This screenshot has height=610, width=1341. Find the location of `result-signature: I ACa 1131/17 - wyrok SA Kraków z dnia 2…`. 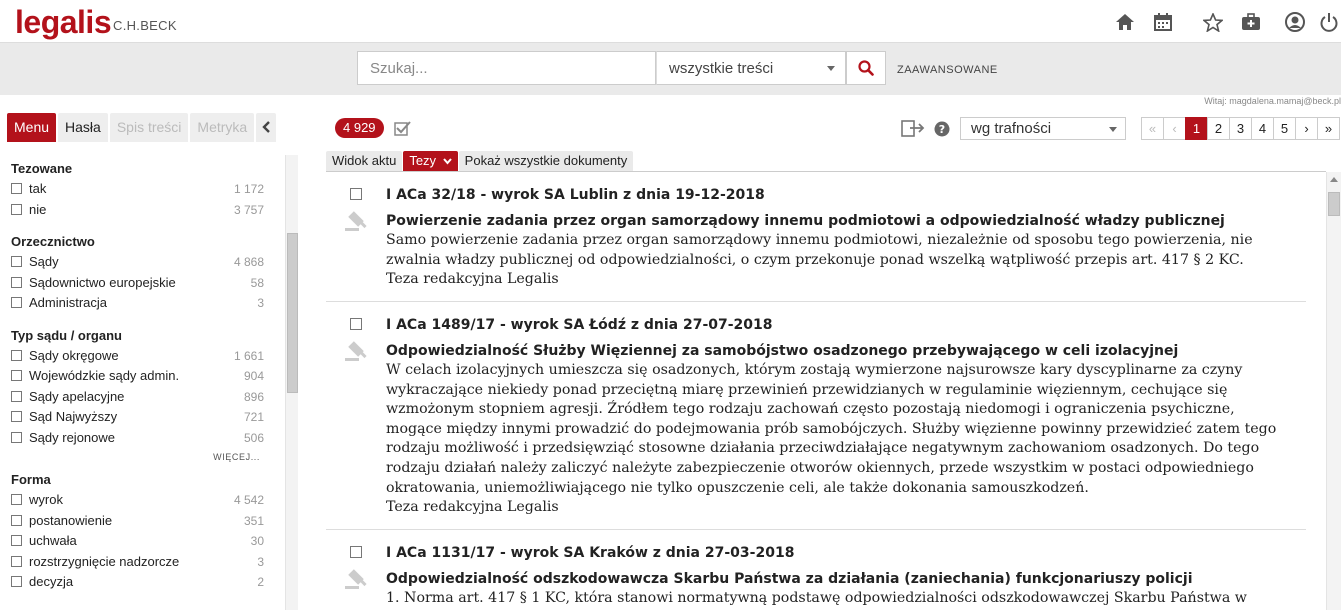

result-signature: I ACa 1131/17 - wyrok SA Kraków z dnia 2… is located at coordinates (816, 547).